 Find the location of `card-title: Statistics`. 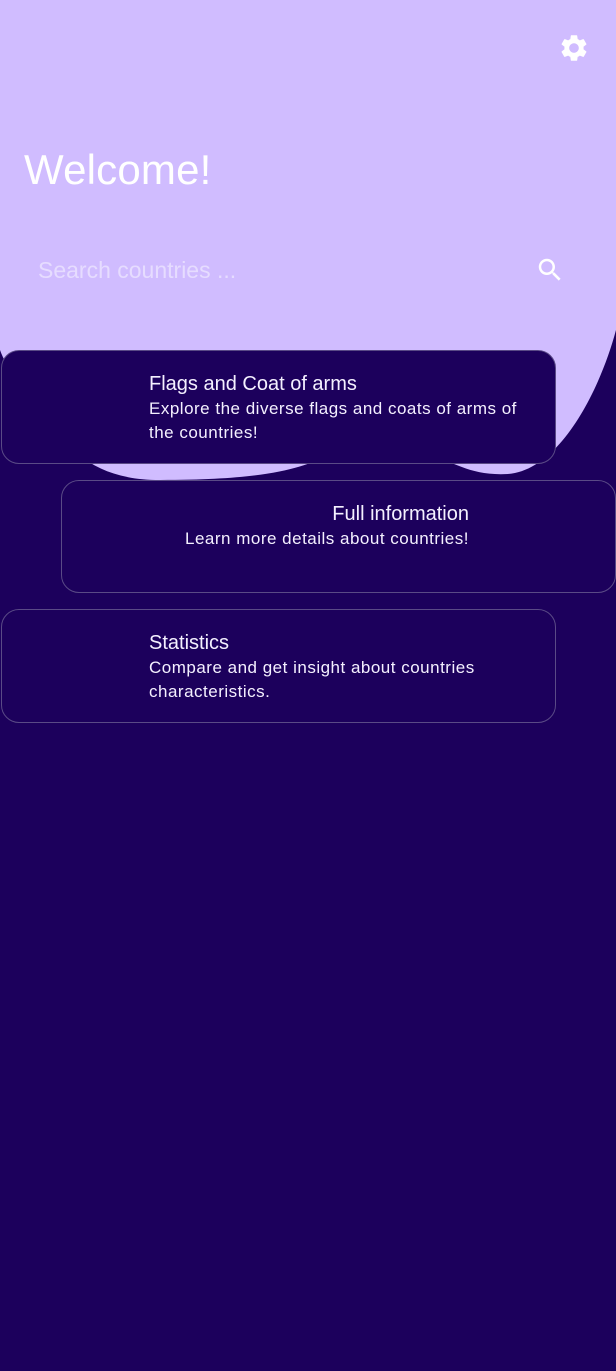

card-title: Statistics is located at coordinates (189, 643).